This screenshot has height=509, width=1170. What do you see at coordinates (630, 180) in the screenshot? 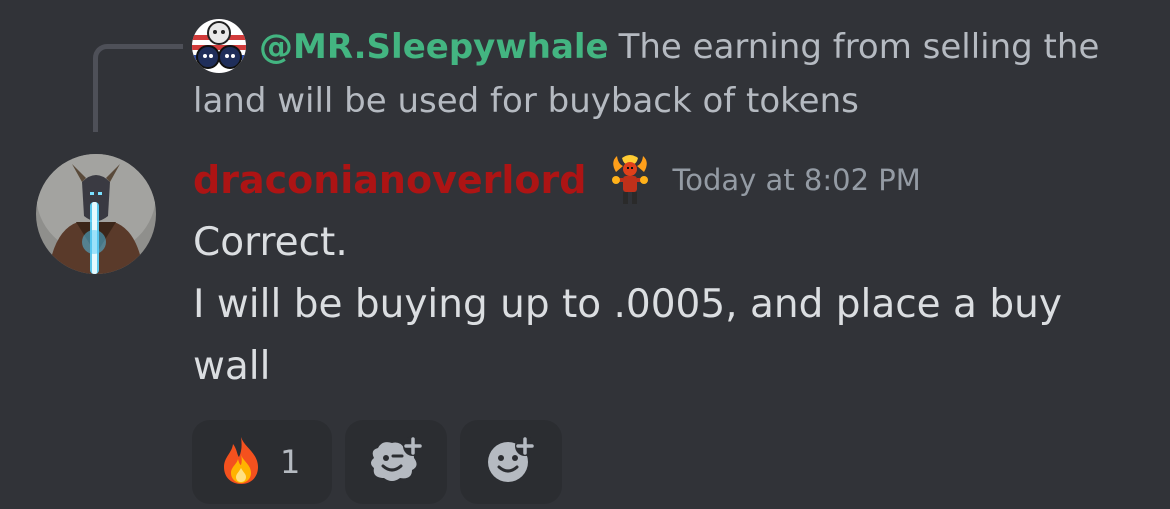
I see `role-flame-figure-icon` at bounding box center [630, 180].